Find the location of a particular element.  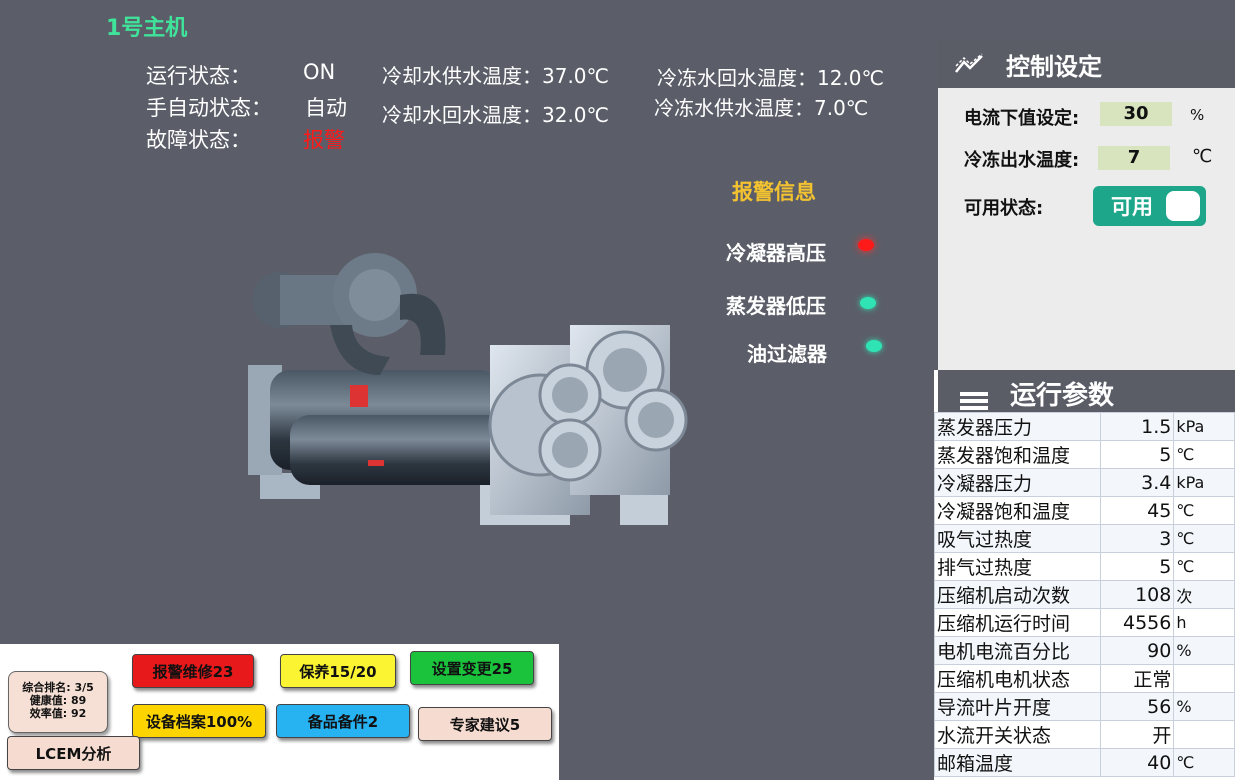

run-status-label: 运行状态： is located at coordinates (198, 76).